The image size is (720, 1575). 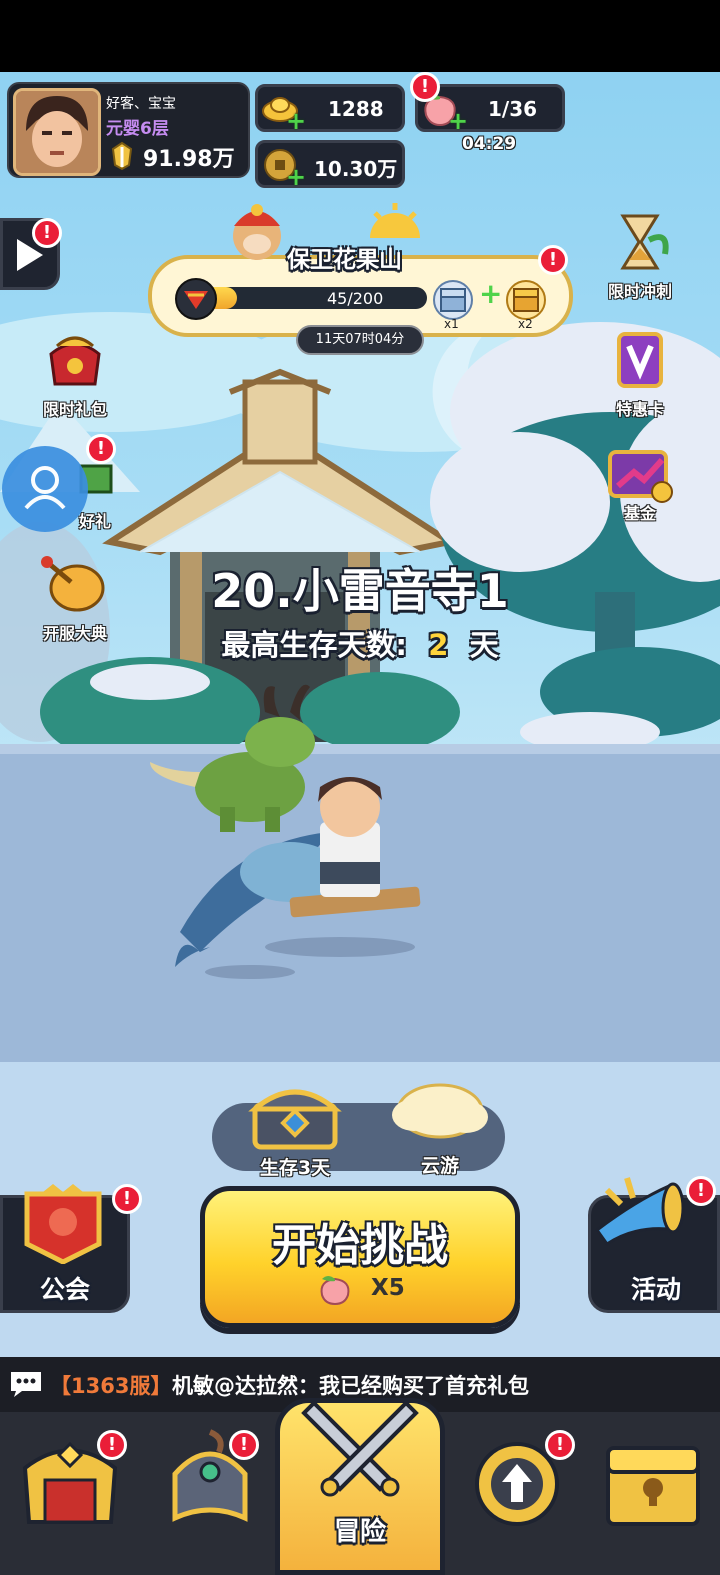 I want to click on start-cost: X5, so click(x=388, y=1288).